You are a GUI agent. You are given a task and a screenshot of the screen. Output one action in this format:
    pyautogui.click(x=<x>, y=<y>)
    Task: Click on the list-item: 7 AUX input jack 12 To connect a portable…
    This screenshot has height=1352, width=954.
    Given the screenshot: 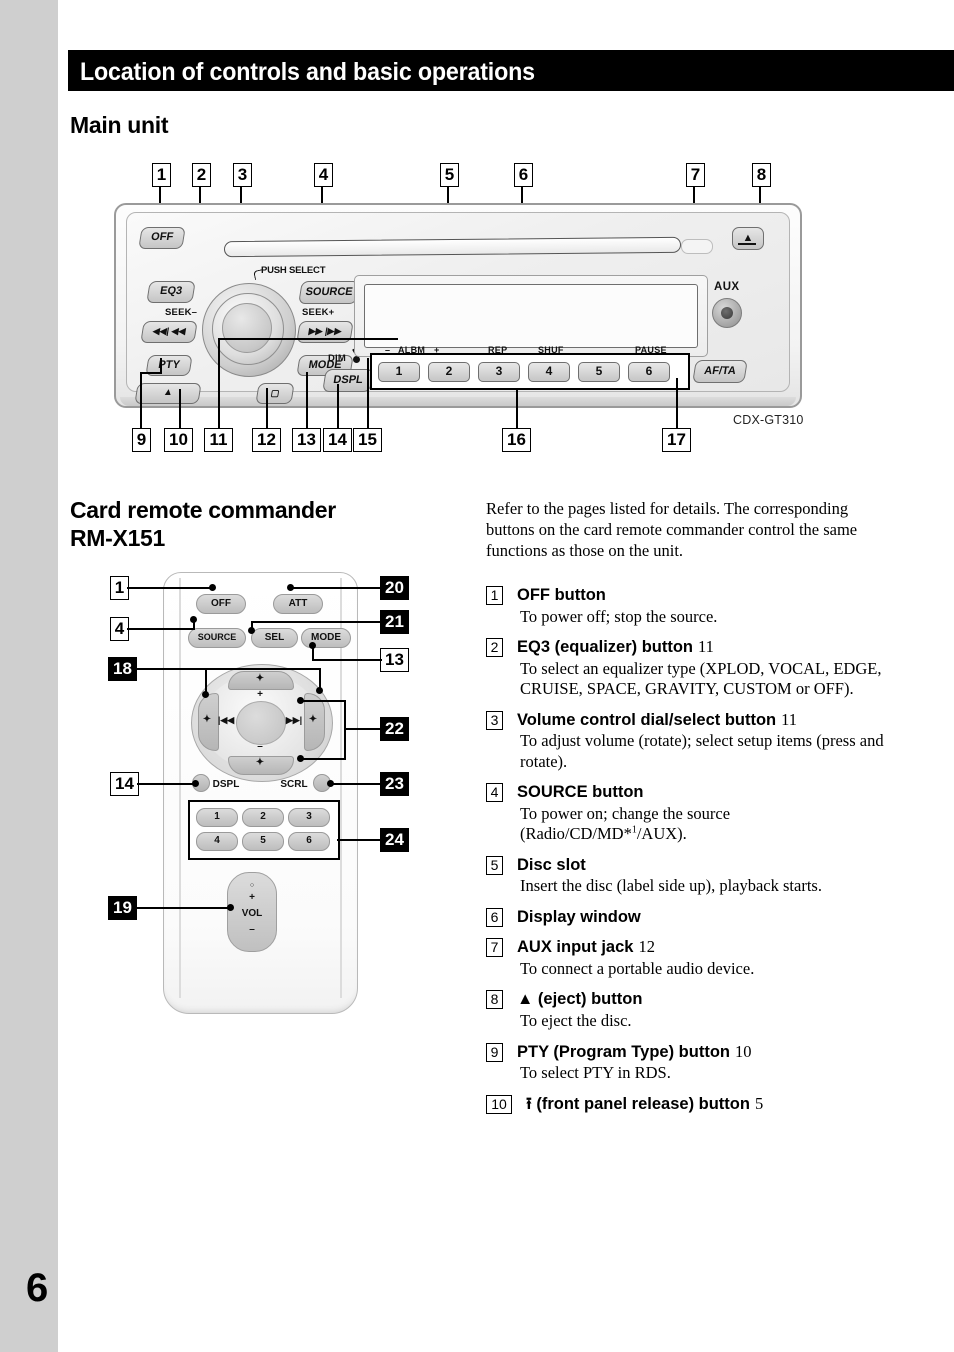 What is the action you would take?
    pyautogui.click(x=686, y=958)
    